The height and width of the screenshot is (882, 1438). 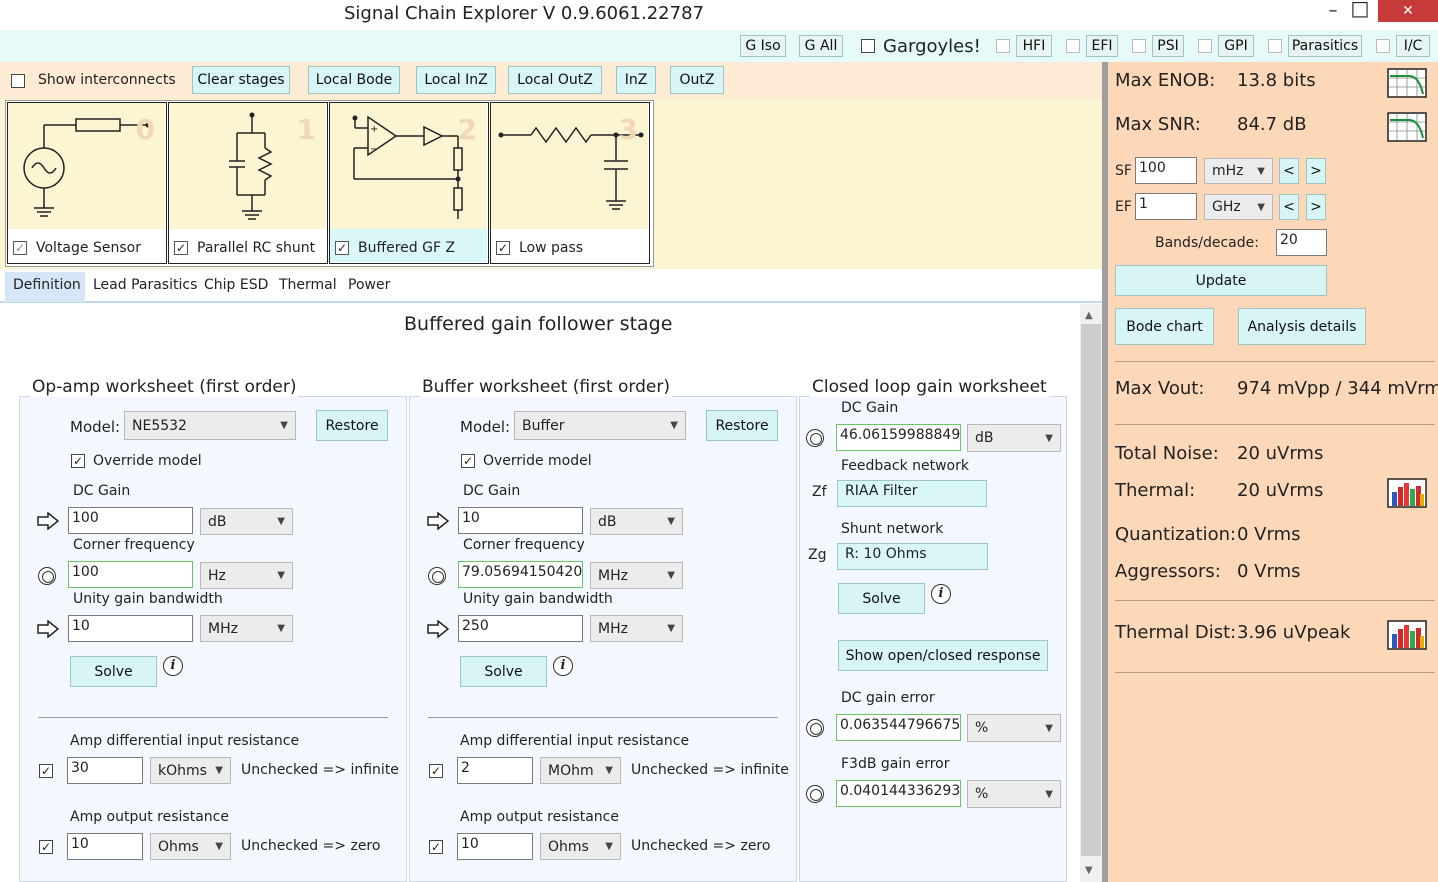 What do you see at coordinates (1333, 10) in the screenshot?
I see `minimize-button: –` at bounding box center [1333, 10].